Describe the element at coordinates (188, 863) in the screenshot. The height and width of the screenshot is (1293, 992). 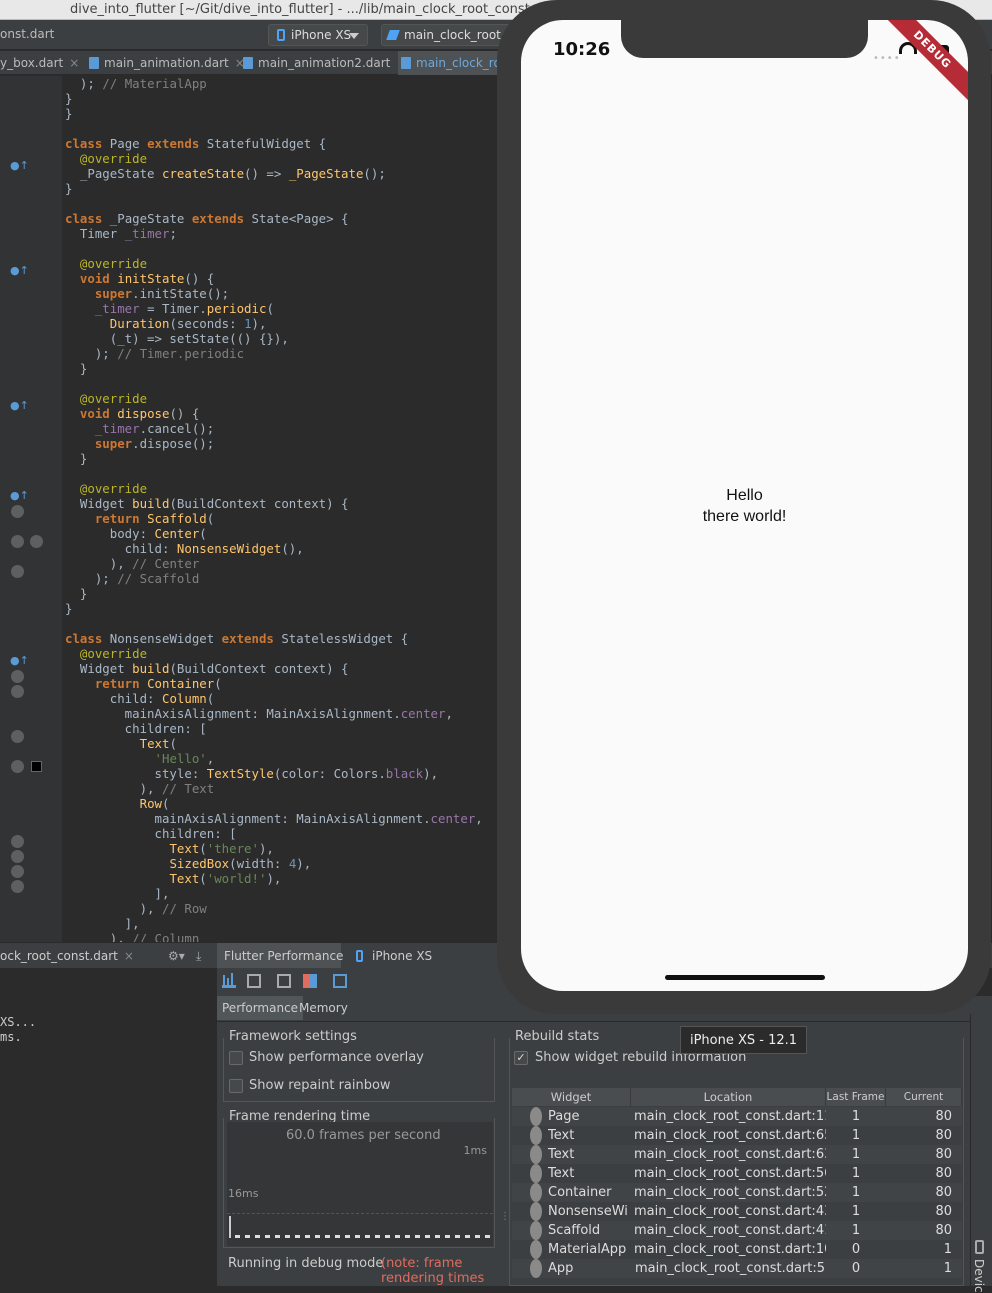
I see `code-line: SizedBox(width: 4),` at that location.